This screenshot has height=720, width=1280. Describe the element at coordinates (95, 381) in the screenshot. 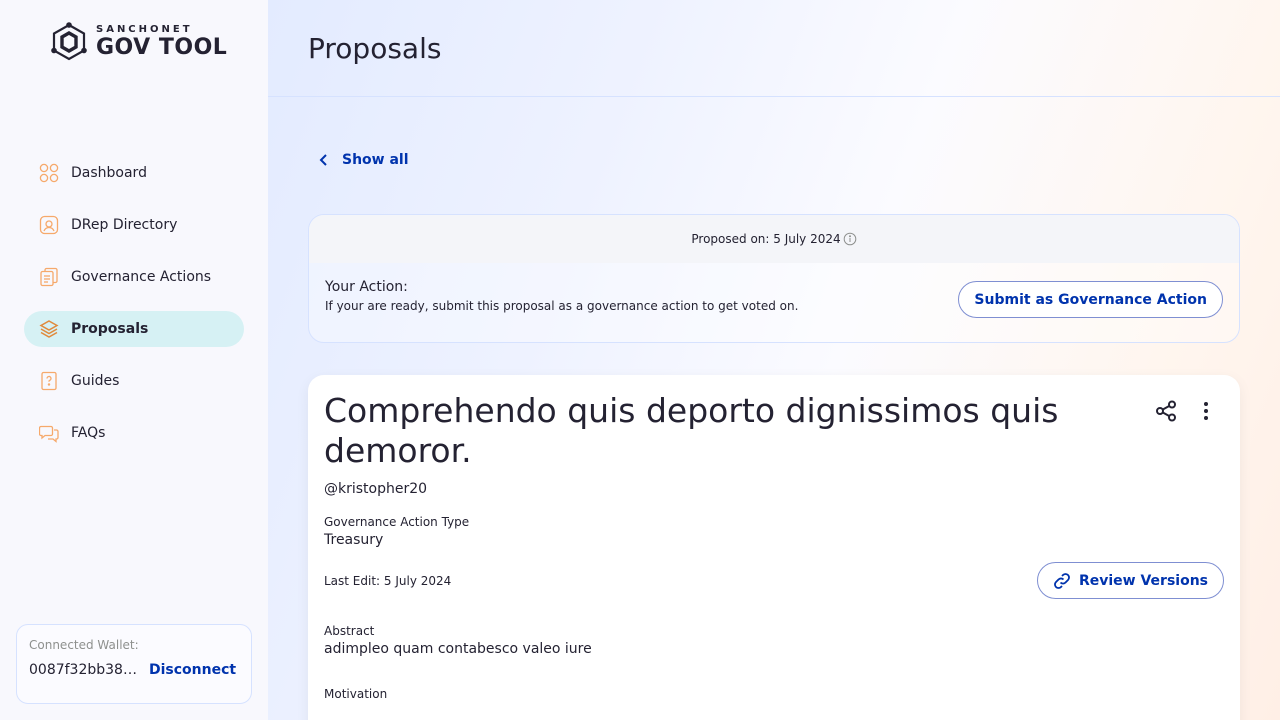

I see `sidebar-item-label: Guides` at that location.